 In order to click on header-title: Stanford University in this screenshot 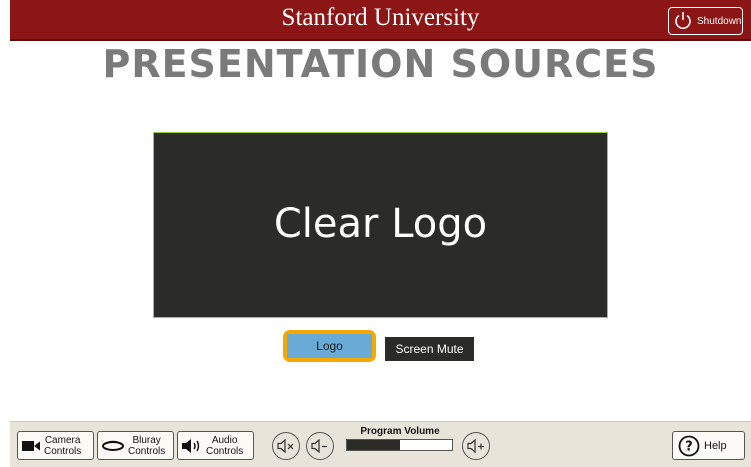, I will do `click(380, 17)`.